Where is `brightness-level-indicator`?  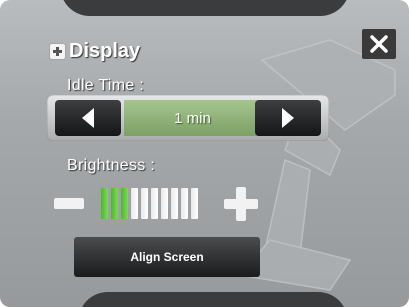 brightness-level-indicator is located at coordinates (151, 203).